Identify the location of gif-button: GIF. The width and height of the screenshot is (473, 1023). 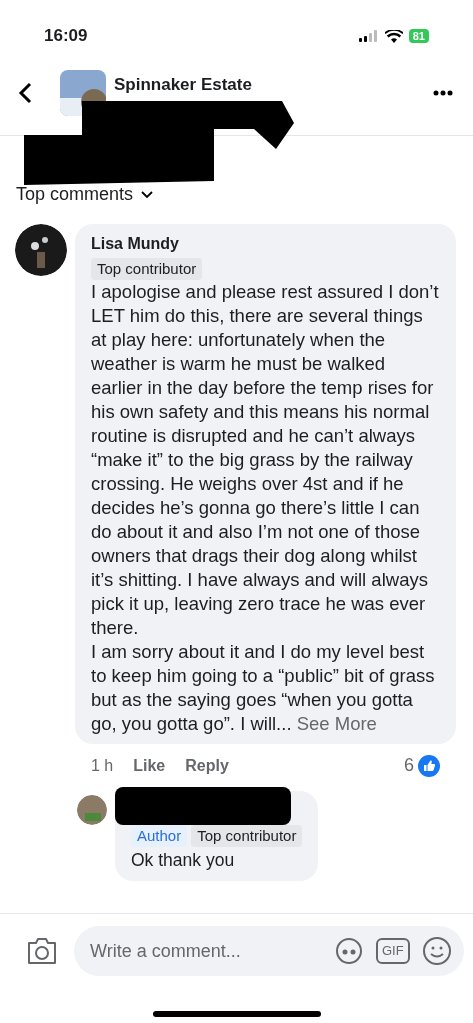
(393, 951).